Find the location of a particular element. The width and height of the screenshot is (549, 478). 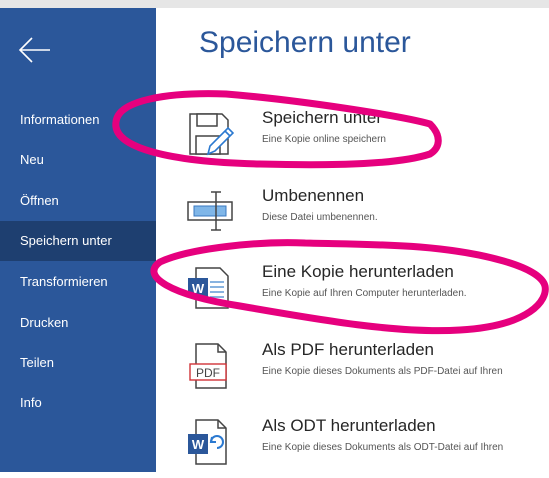

back-arrow-icon is located at coordinates (34, 50).